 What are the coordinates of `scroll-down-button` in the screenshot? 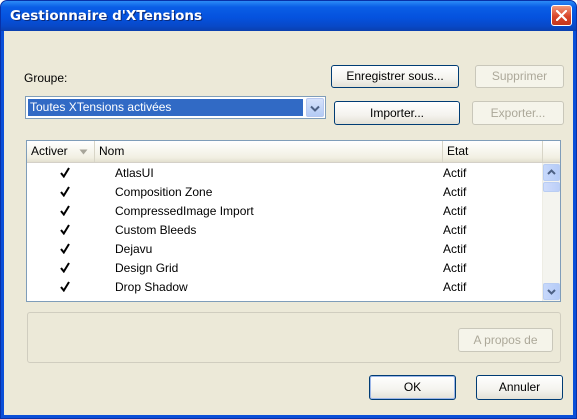 It's located at (551, 291).